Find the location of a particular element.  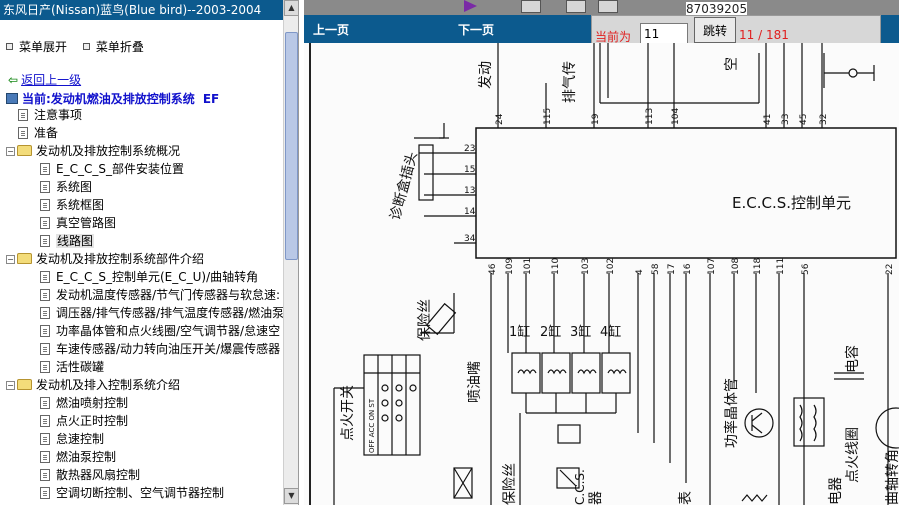

manual-title: 东风日产(Nissan)蓝鸟(Blue bird)--2003-2004 is located at coordinates (141, 10).